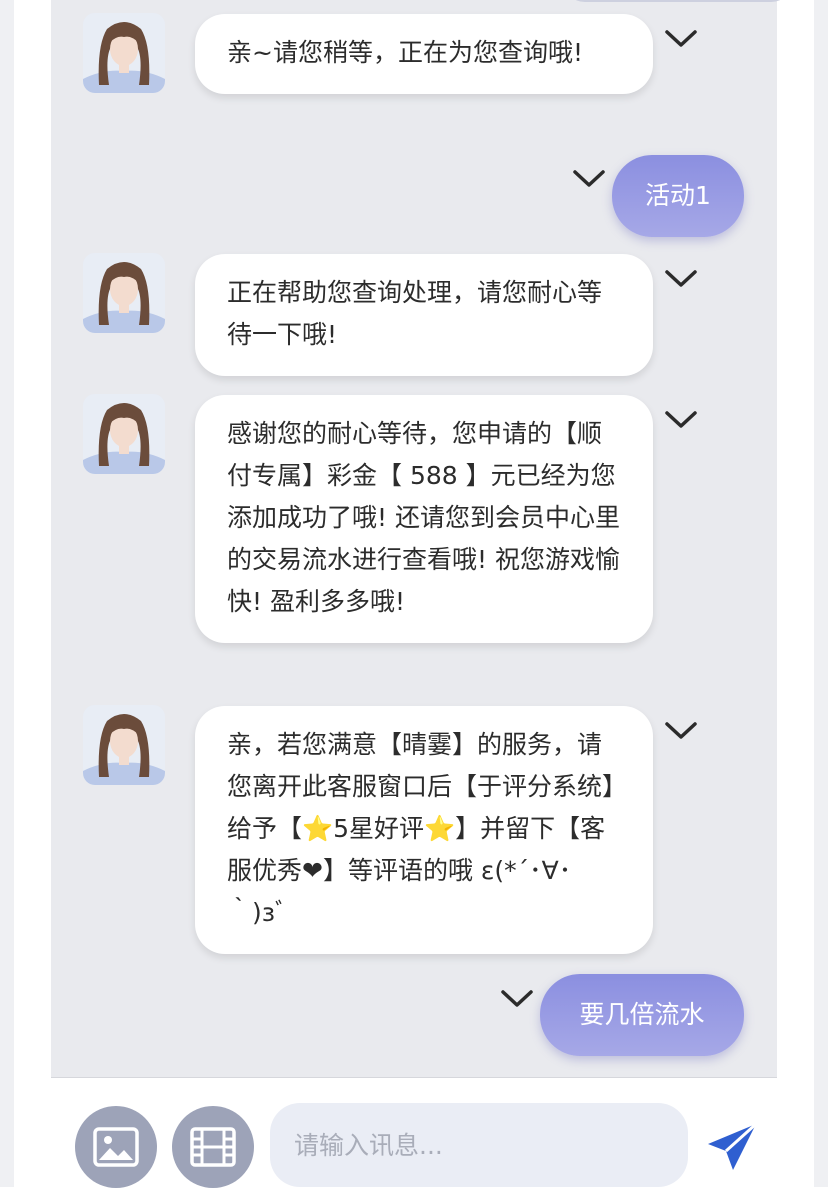  I want to click on agent-message: 正在帮助您查询处理，请您耐心等待一下哦!, so click(424, 315).